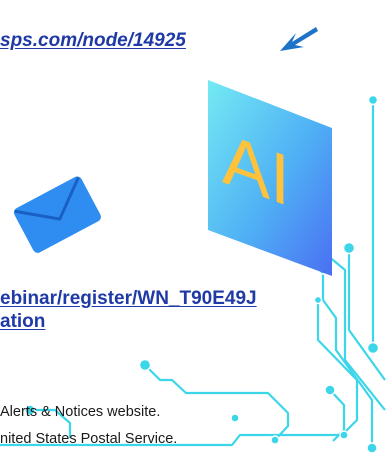 The height and width of the screenshot is (472, 387). What do you see at coordinates (80, 412) in the screenshot?
I see `body-text-line1: Alerts & Notices website.` at bounding box center [80, 412].